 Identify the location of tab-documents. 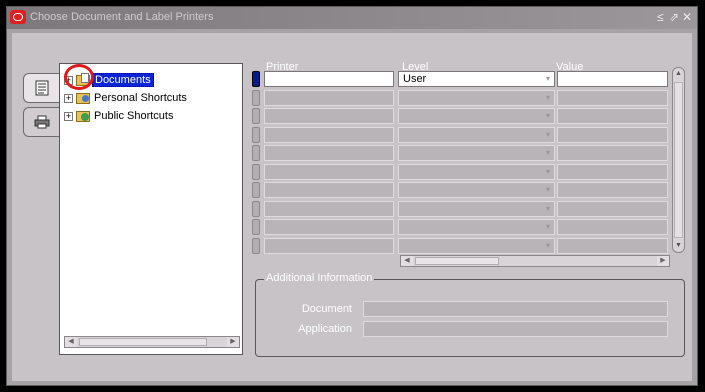
(41, 88).